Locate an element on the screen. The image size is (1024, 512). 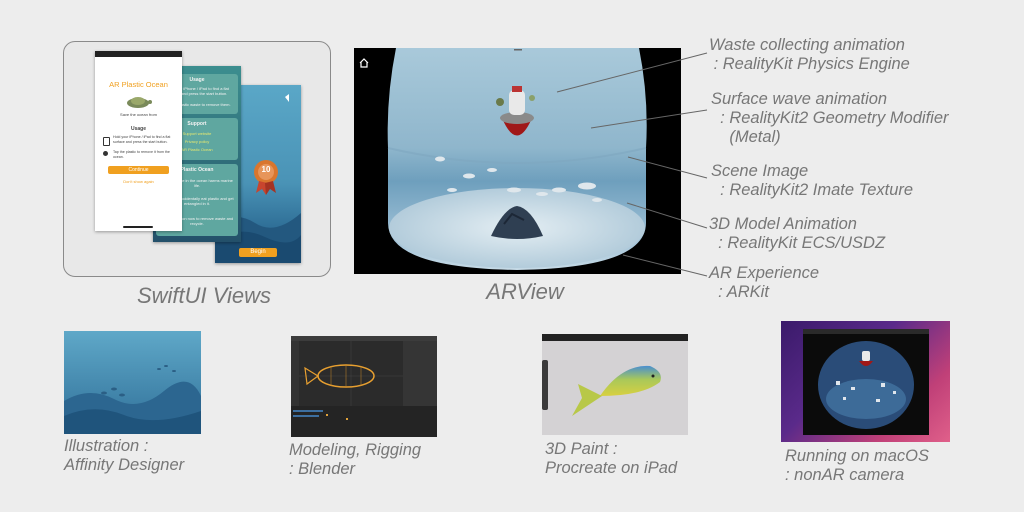
caption-line-2: : nonAR camera is located at coordinates (845, 475).